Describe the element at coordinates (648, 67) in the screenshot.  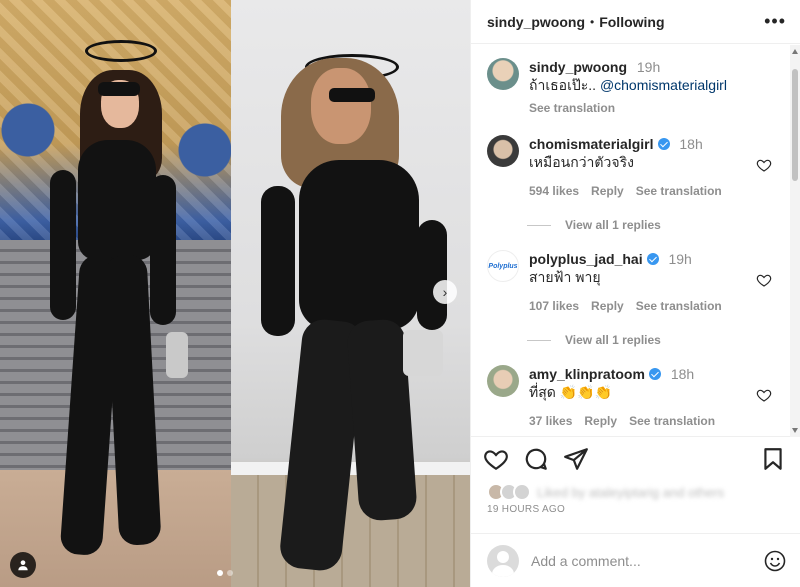
I see `caption-time: 19h` at that location.